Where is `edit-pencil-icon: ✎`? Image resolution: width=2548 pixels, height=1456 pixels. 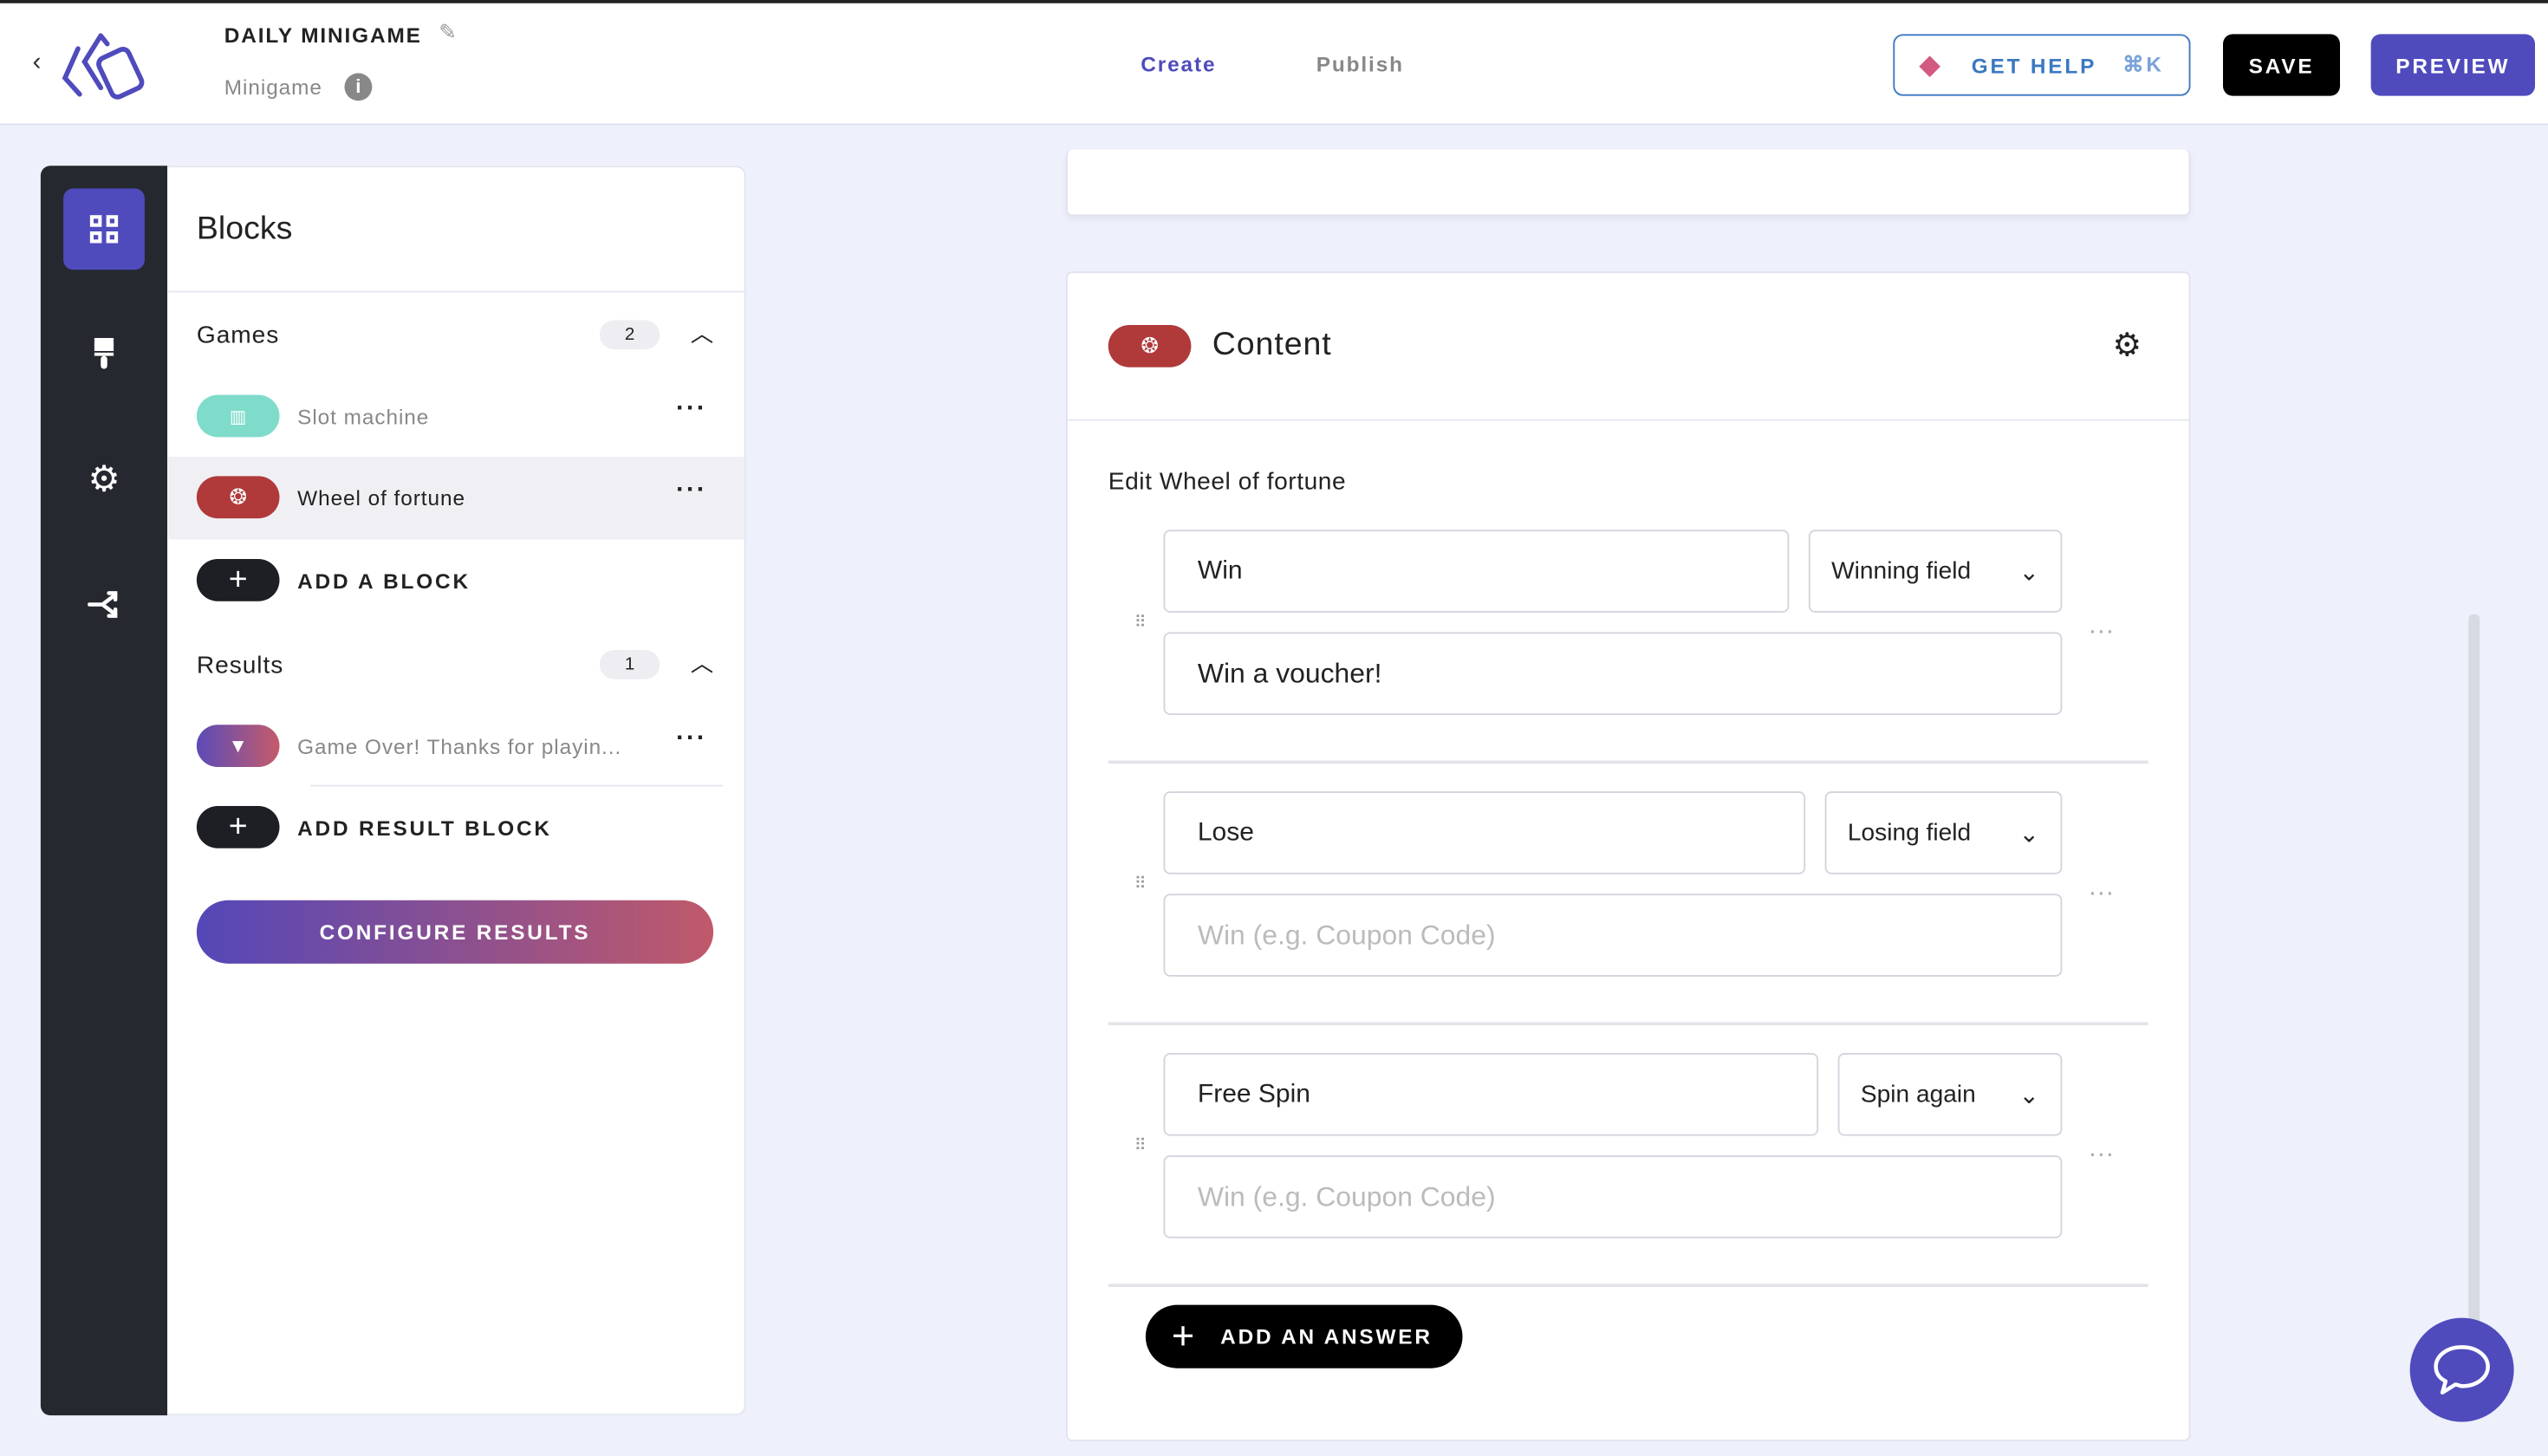 edit-pencil-icon: ✎ is located at coordinates (447, 33).